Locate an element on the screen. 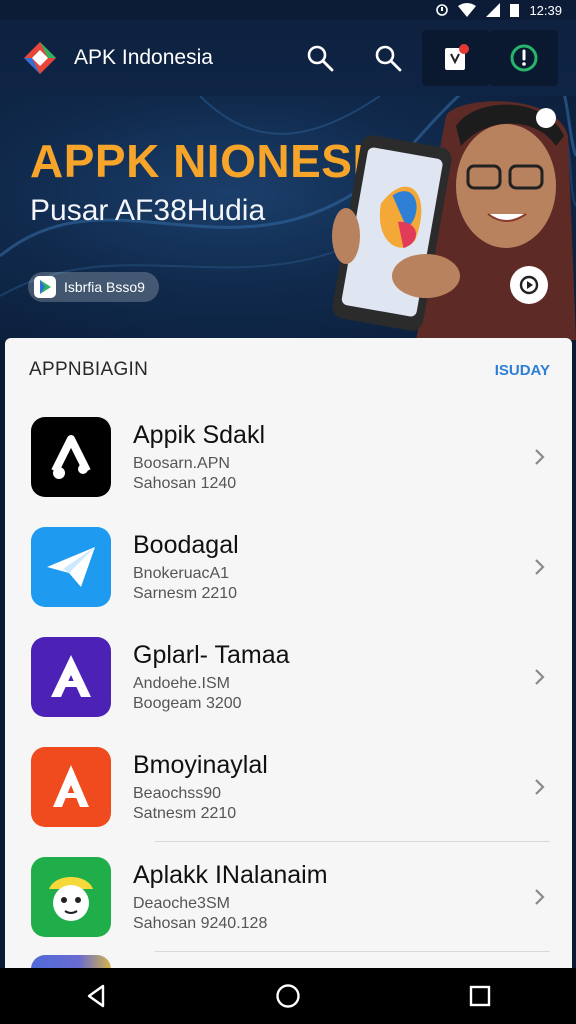 This screenshot has width=576, height=1024. hero-chip-label: Isbrfia Bsso9 is located at coordinates (104, 287).